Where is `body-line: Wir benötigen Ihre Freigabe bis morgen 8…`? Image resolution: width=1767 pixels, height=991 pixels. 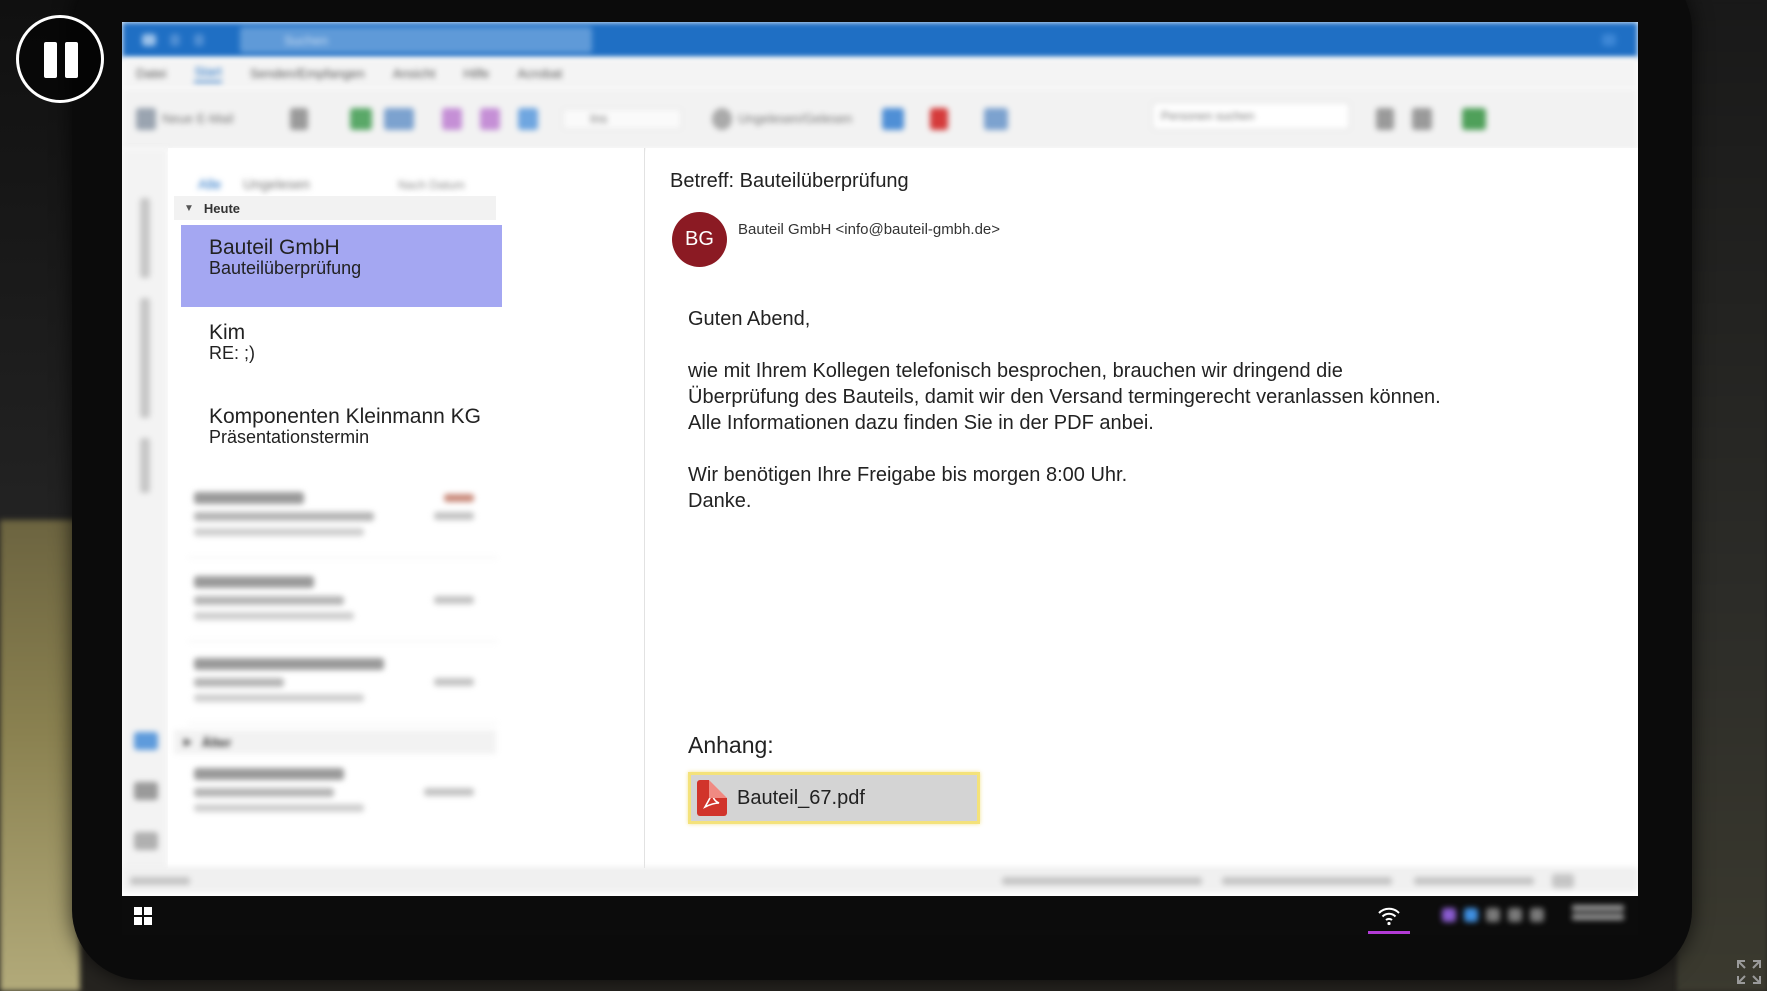 body-line: Wir benötigen Ihre Freigabe bis morgen 8… is located at coordinates (908, 475).